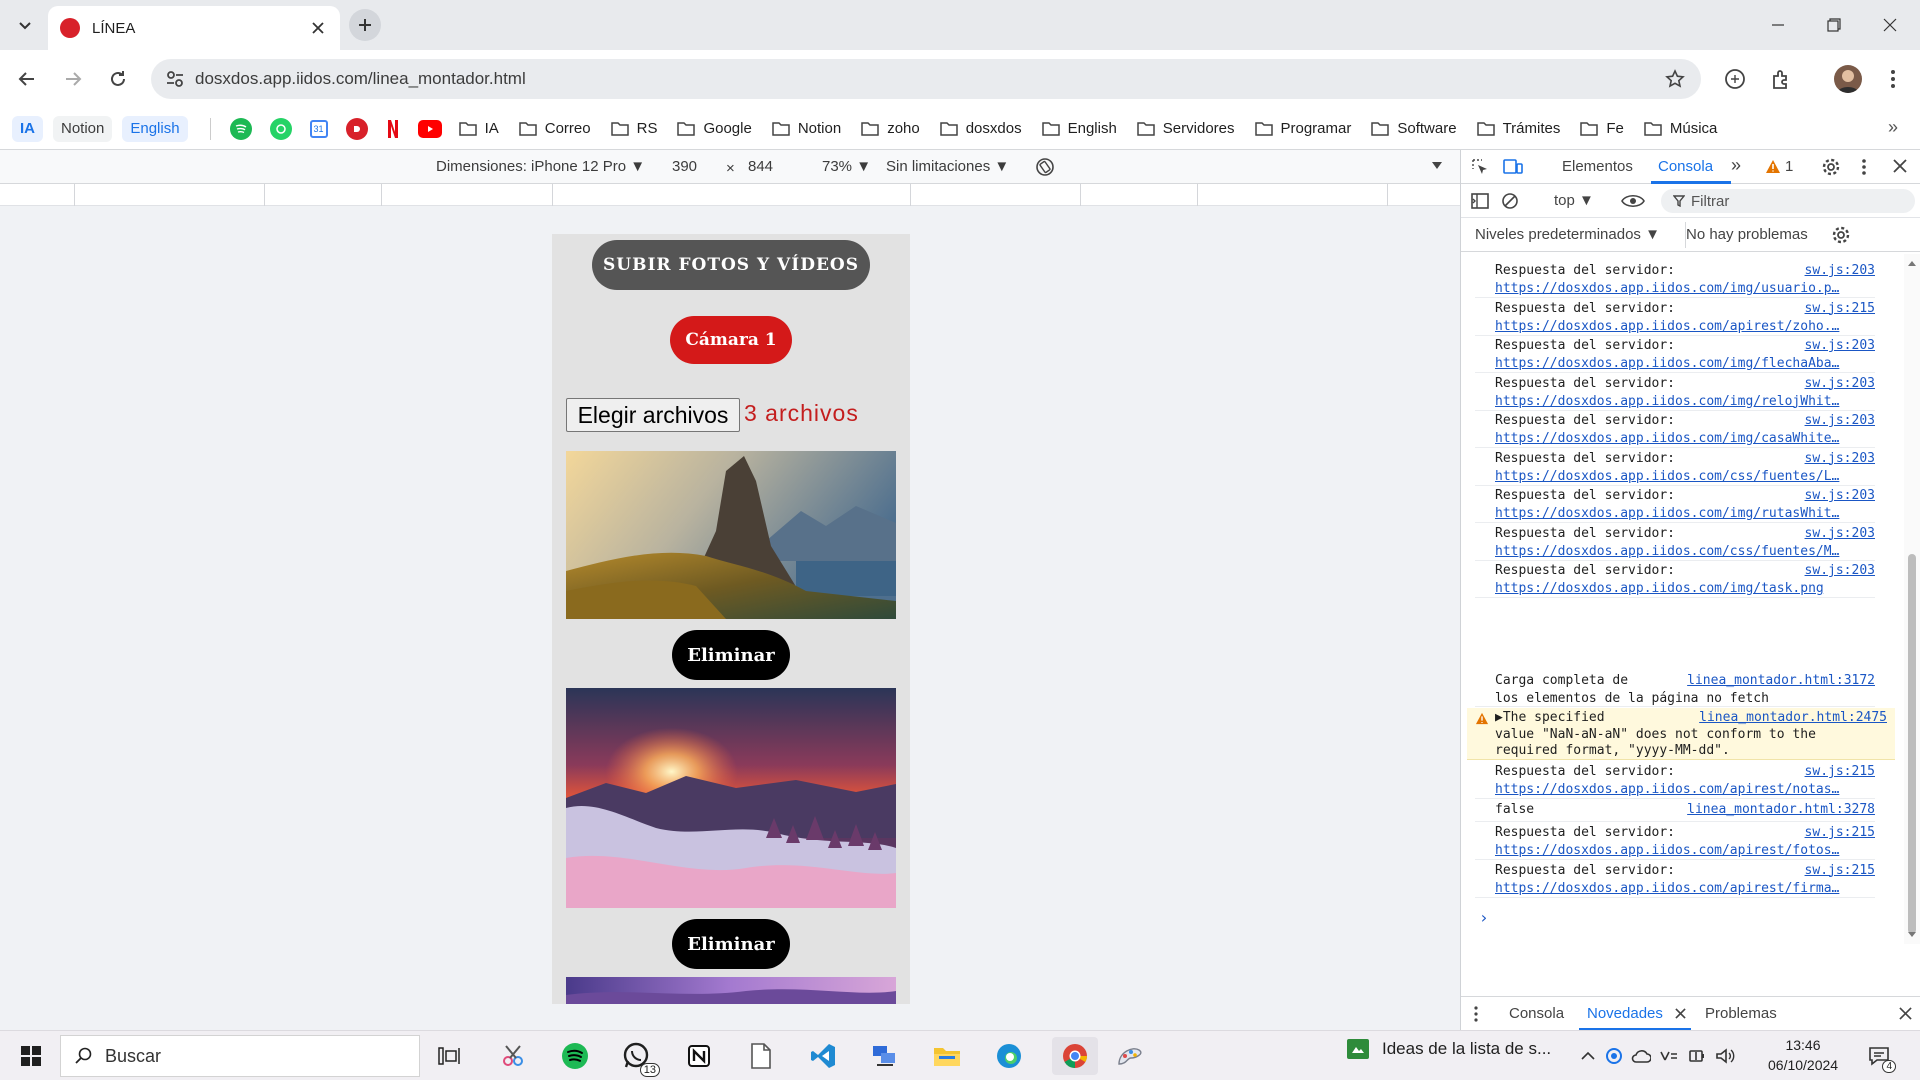 Image resolution: width=1920 pixels, height=1080 pixels. What do you see at coordinates (1788, 201) in the screenshot?
I see `console-filter-input: Filtrar` at bounding box center [1788, 201].